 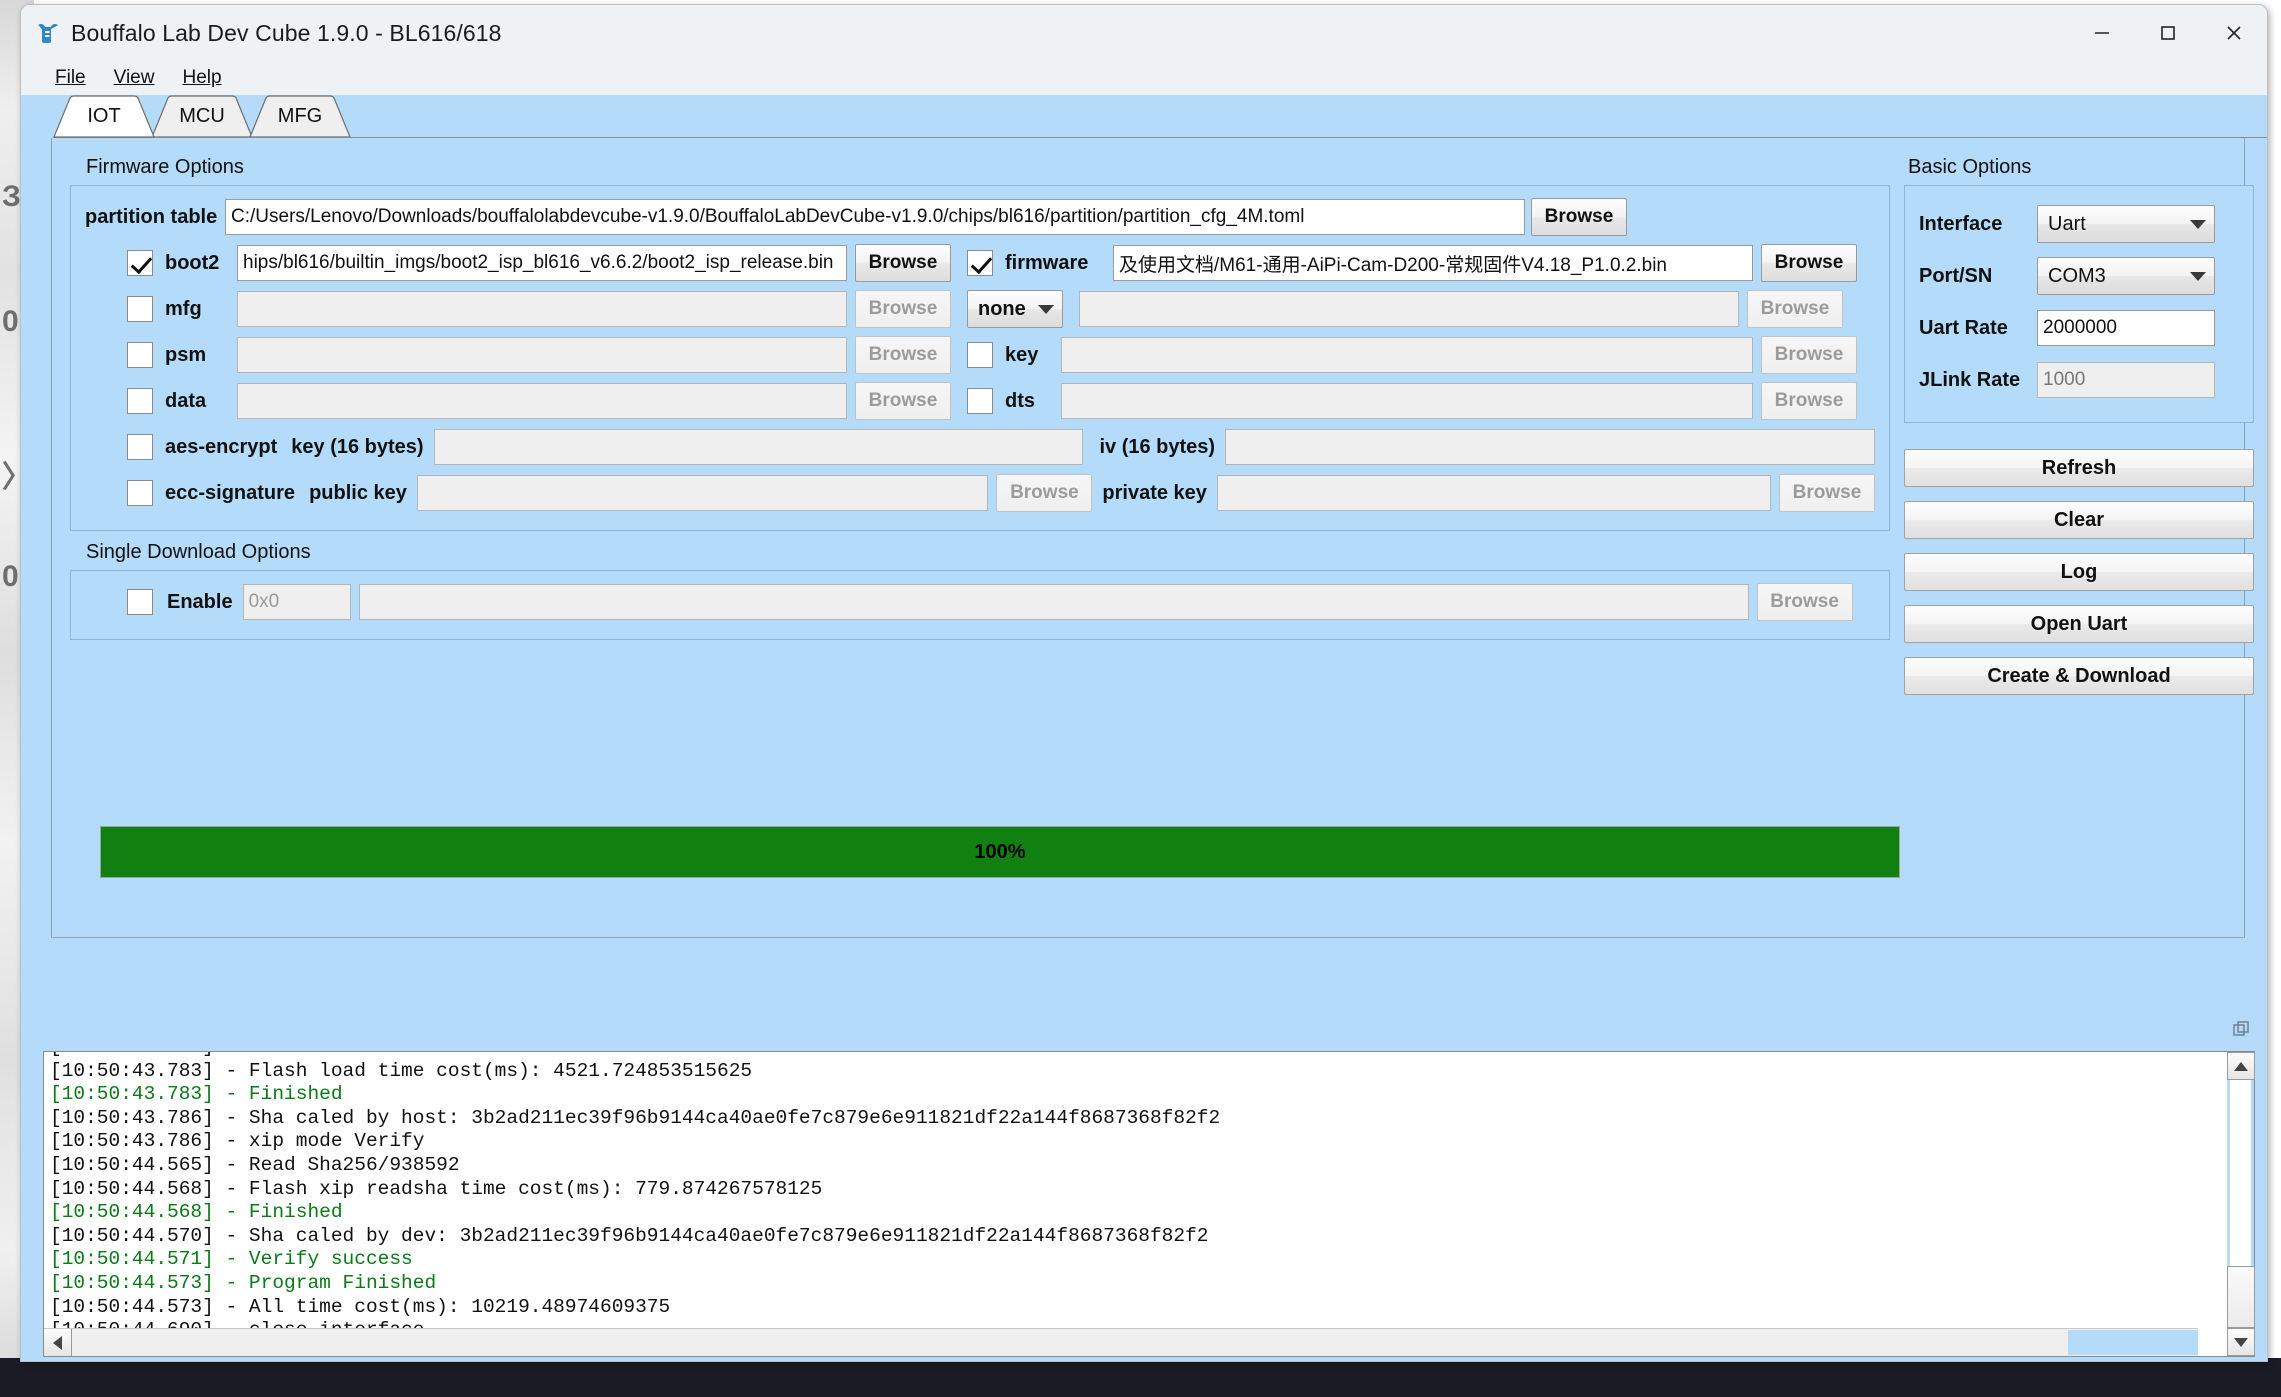 What do you see at coordinates (2126, 380) in the screenshot?
I see `jlink-rate-input` at bounding box center [2126, 380].